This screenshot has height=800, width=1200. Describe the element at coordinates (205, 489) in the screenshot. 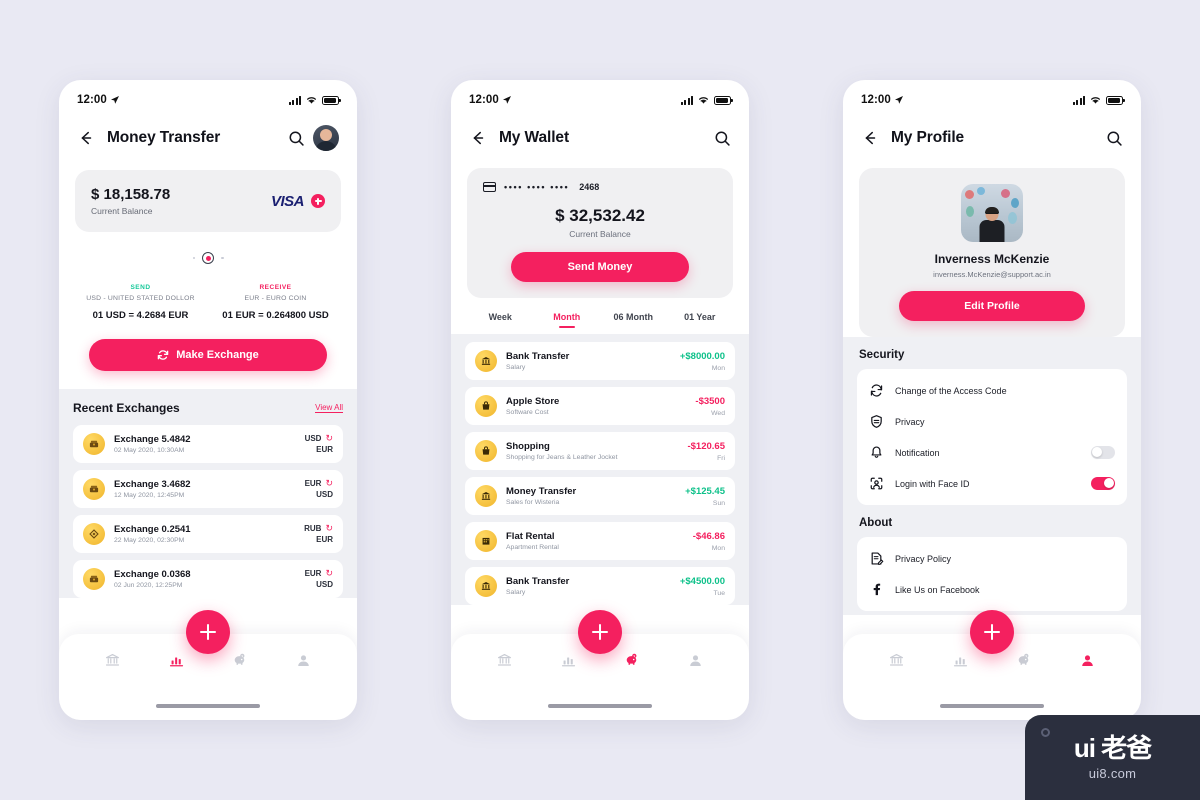

I see `exchange-info: Exchange 3.4682 12 May 2020, 12:45PM` at that location.